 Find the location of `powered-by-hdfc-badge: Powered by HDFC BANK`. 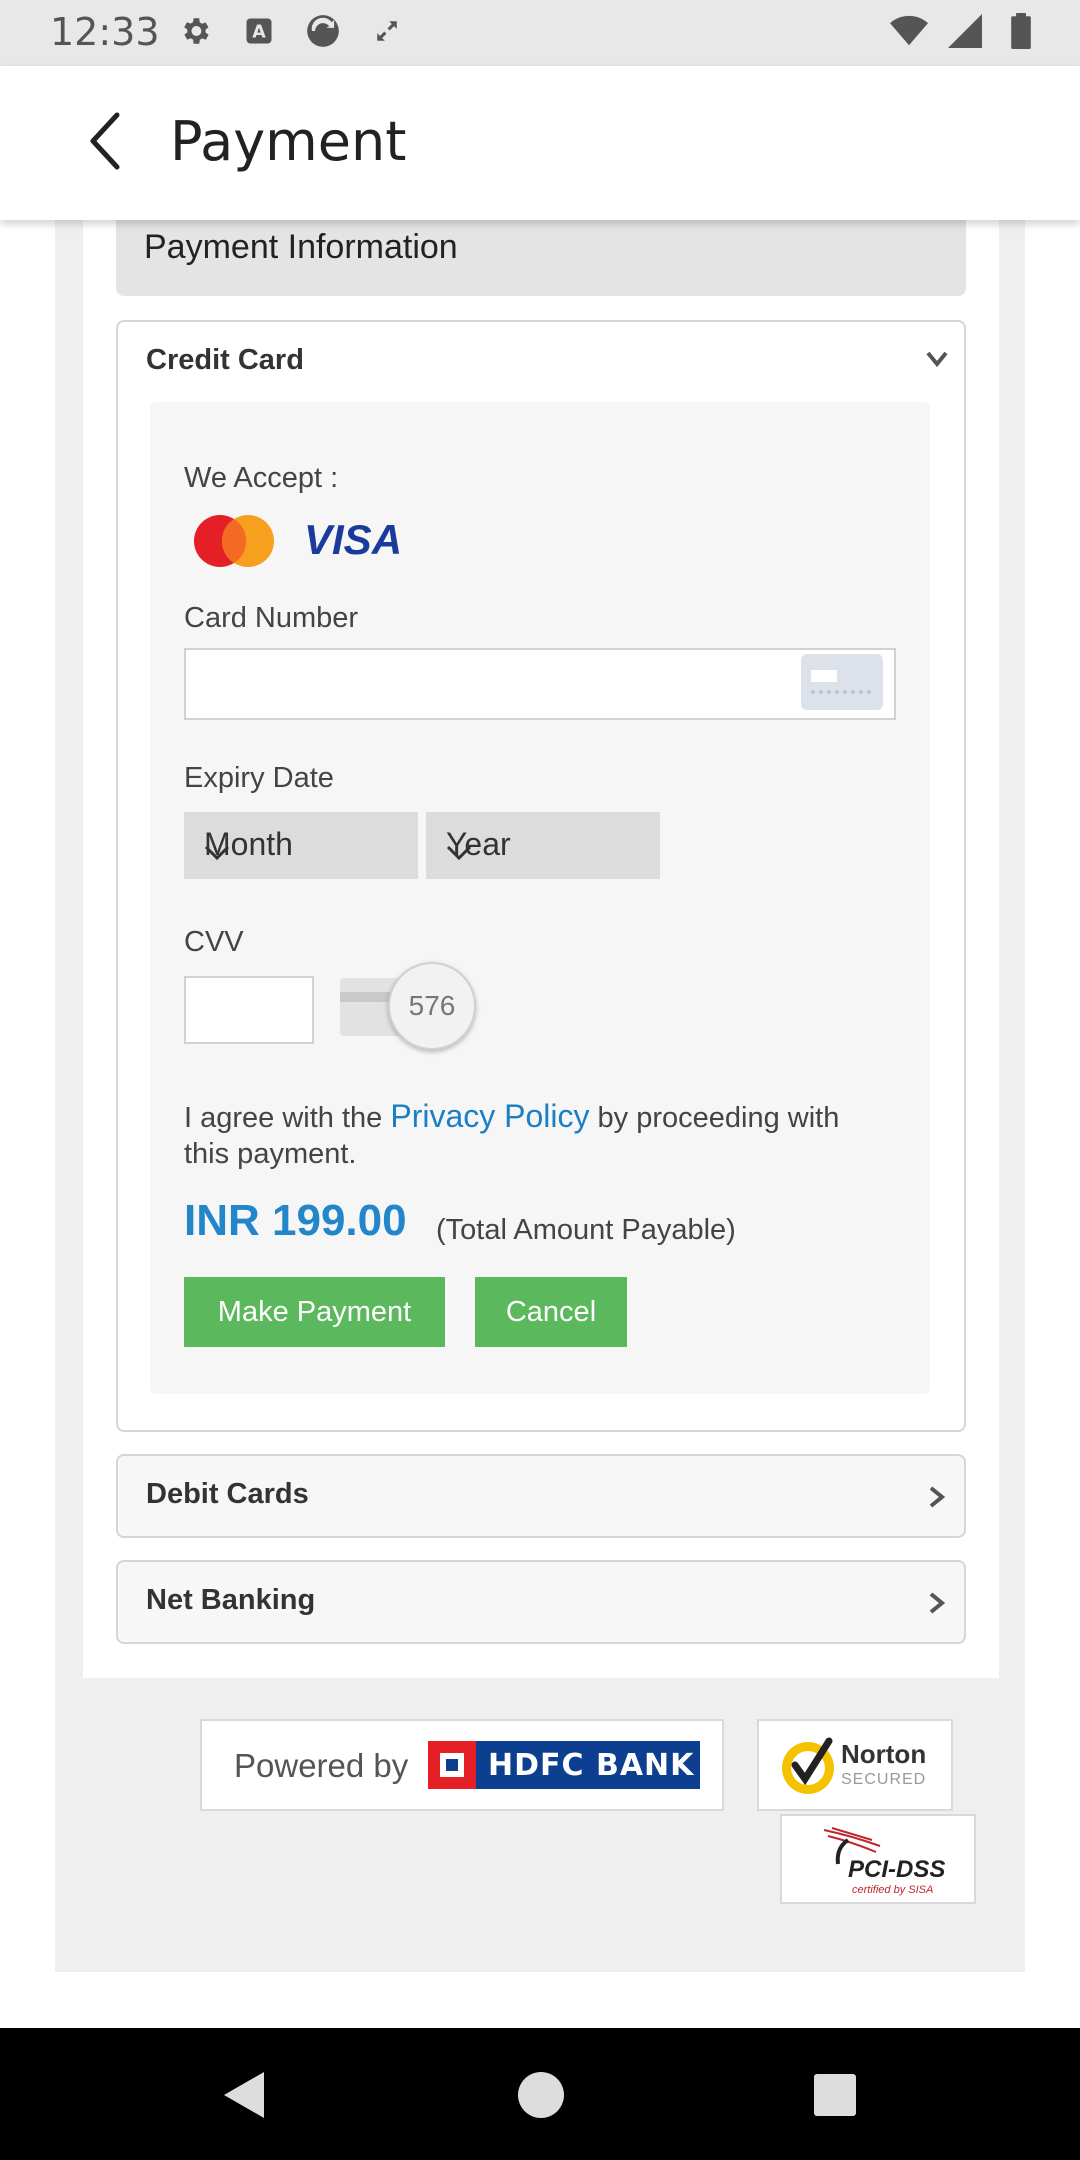

powered-by-hdfc-badge: Powered by HDFC BANK is located at coordinates (462, 1765).